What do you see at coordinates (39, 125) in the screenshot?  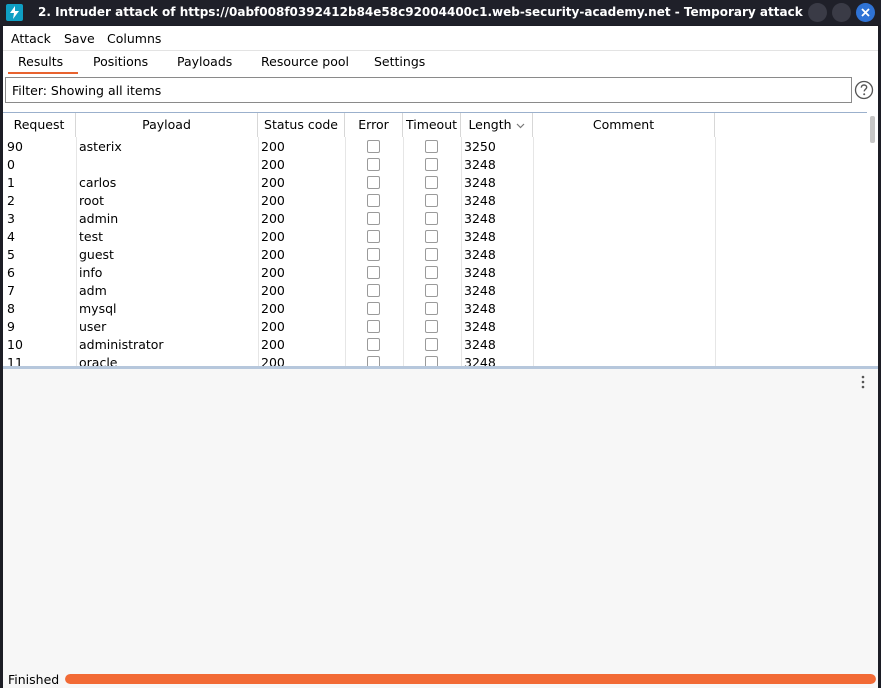 I see `column-header-request: Request` at bounding box center [39, 125].